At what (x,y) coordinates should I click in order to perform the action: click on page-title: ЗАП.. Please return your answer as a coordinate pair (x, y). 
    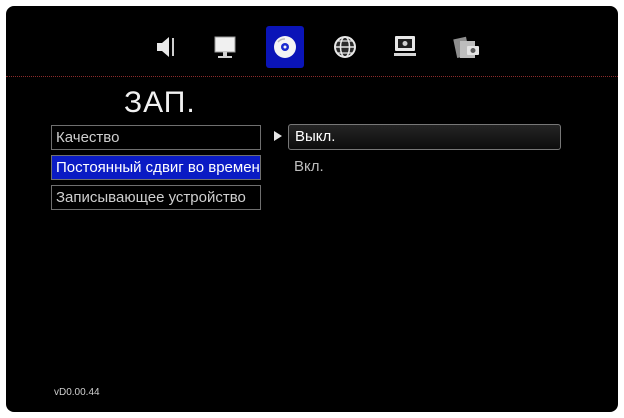
    Looking at the image, I should click on (160, 102).